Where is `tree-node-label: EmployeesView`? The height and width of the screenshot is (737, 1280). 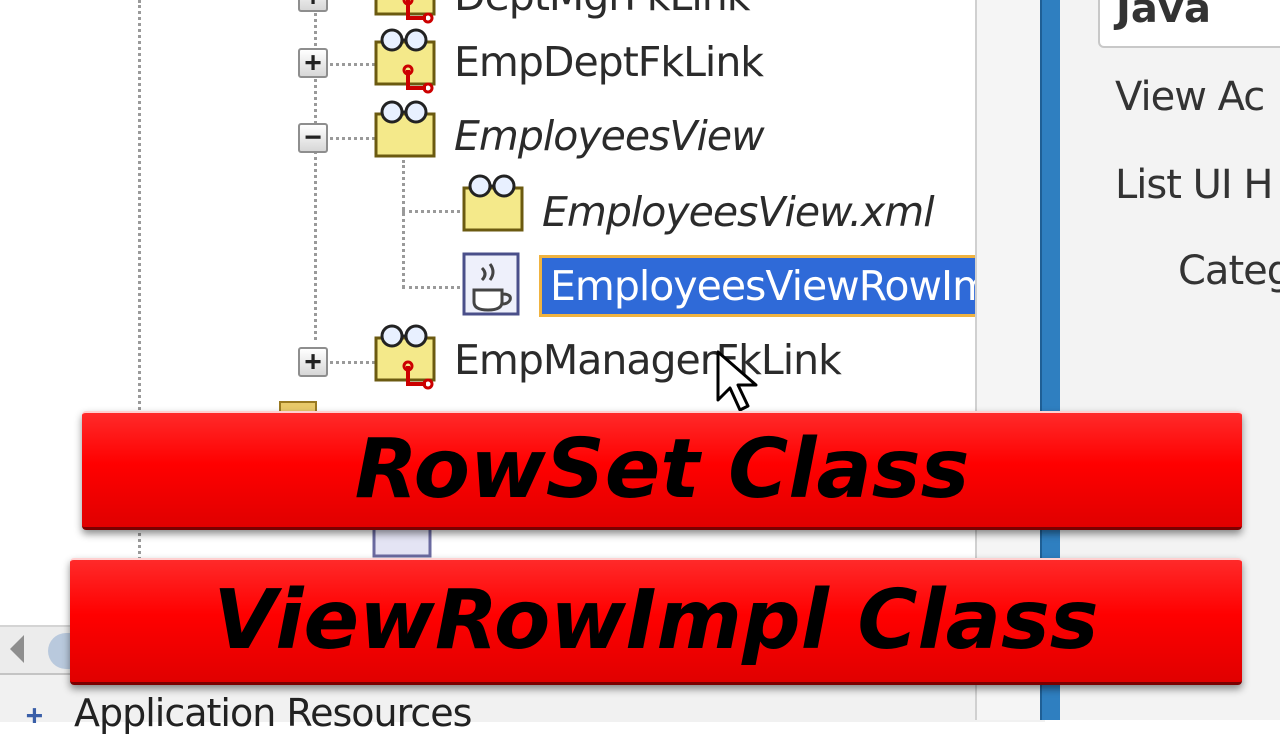
tree-node-label: EmployeesView is located at coordinates (609, 136).